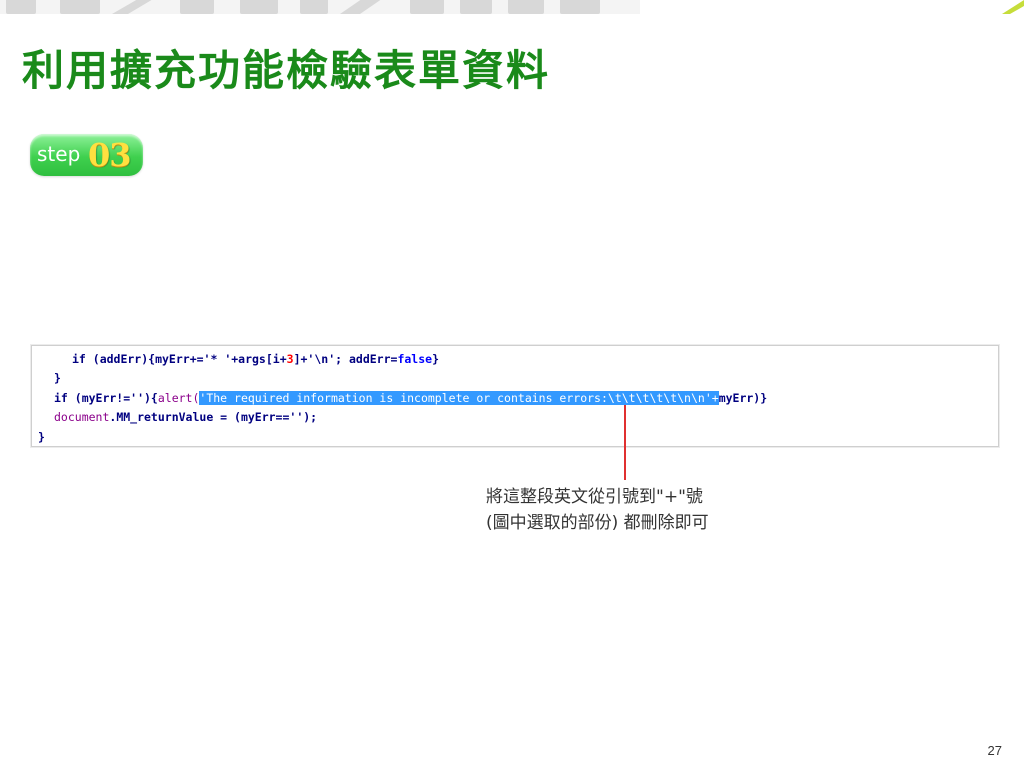 This screenshot has height=768, width=1024. I want to click on annotation-callout: 將這整段英文從引號到"+"號 (圖中選取的部份) 都刪除即可, so click(597, 510).